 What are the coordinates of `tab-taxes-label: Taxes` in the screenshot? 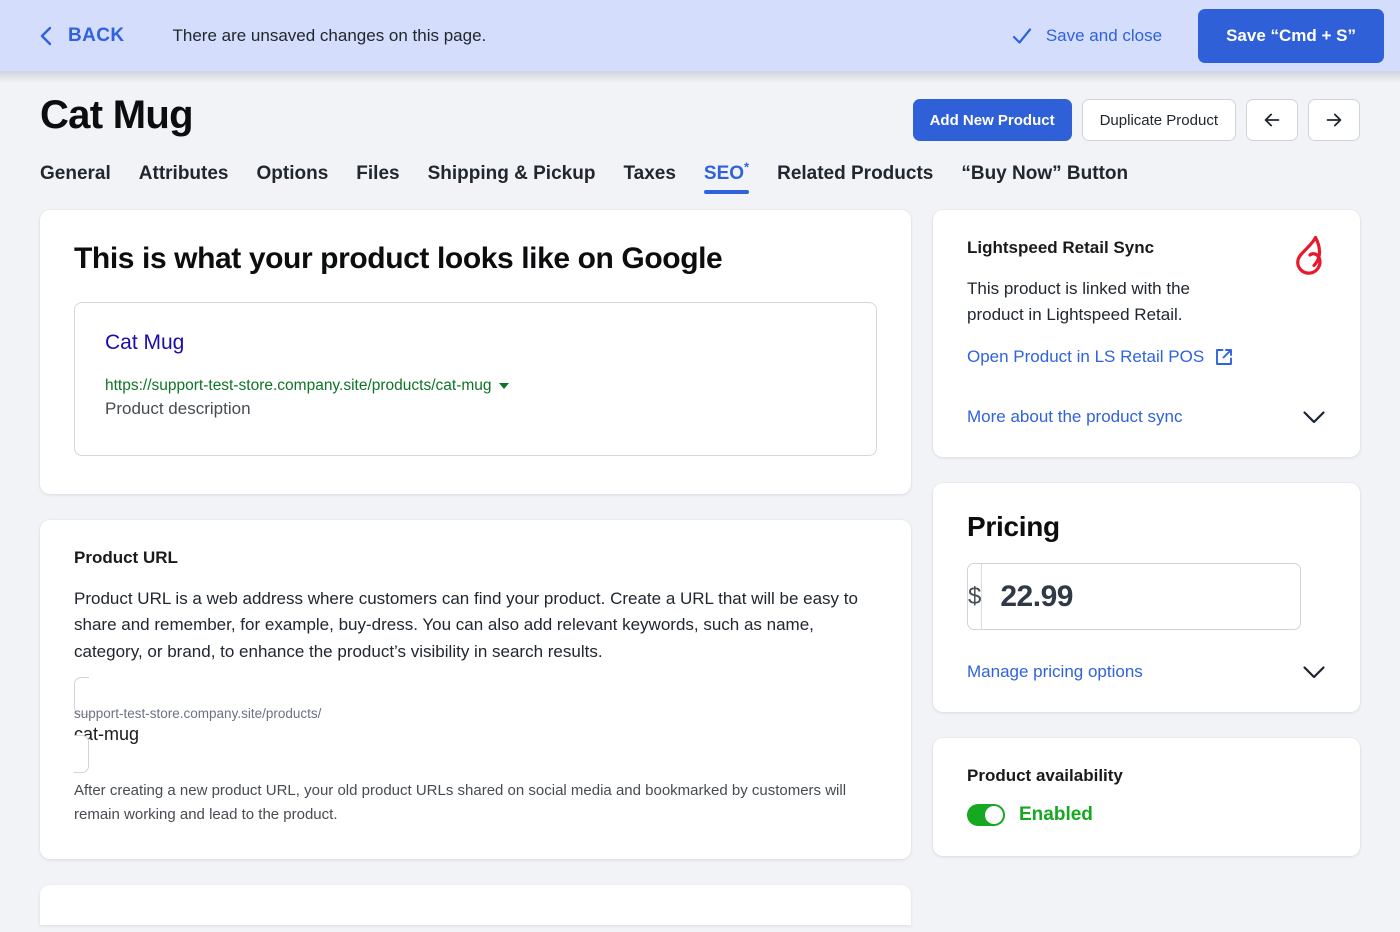 It's located at (649, 173).